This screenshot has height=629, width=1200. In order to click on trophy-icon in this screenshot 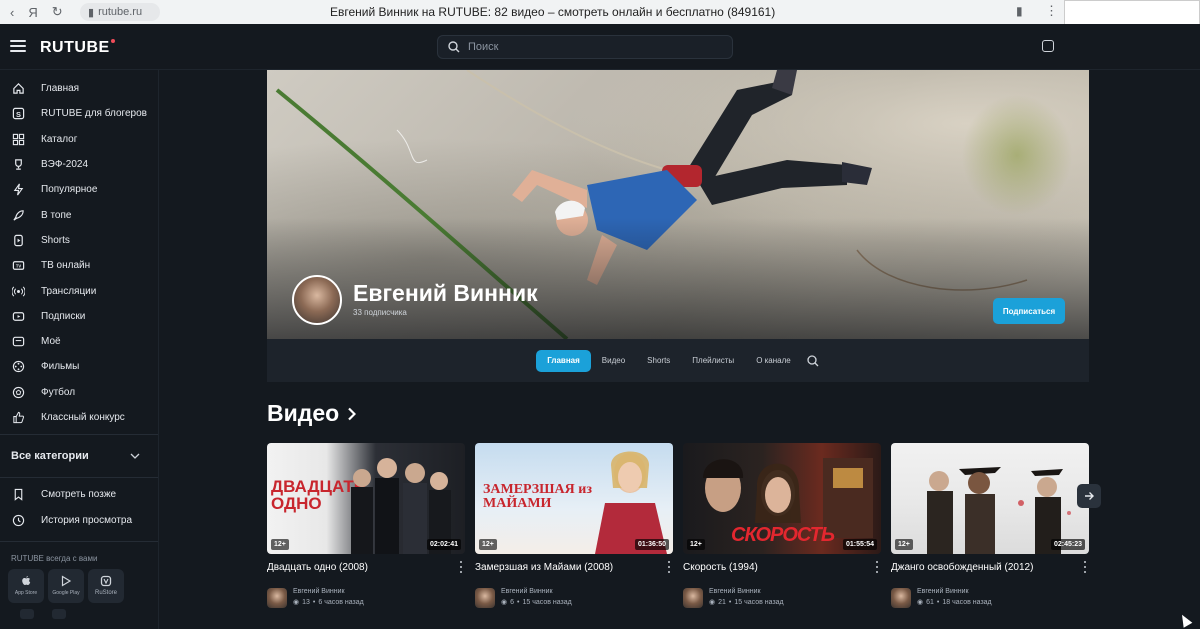, I will do `click(18, 165)`.